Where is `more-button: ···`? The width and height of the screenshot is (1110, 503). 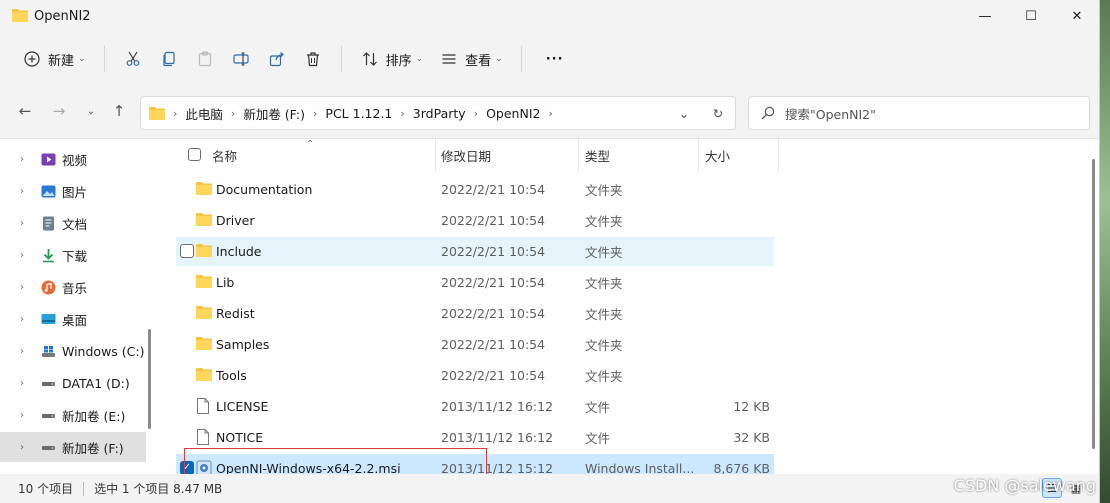
more-button: ··· is located at coordinates (552, 59).